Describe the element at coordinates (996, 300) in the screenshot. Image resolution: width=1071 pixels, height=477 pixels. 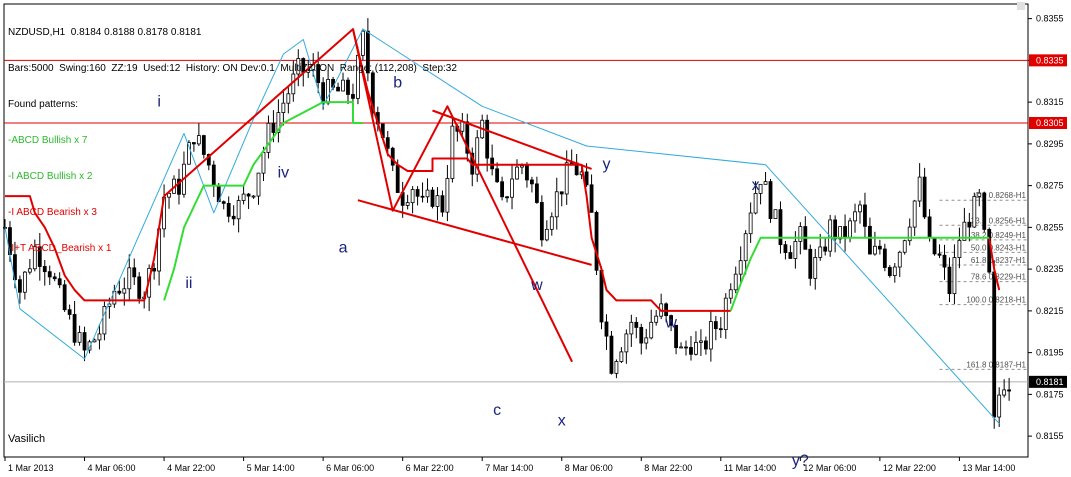
I see `fib-level-label: 100.0 0.8218-H1` at that location.